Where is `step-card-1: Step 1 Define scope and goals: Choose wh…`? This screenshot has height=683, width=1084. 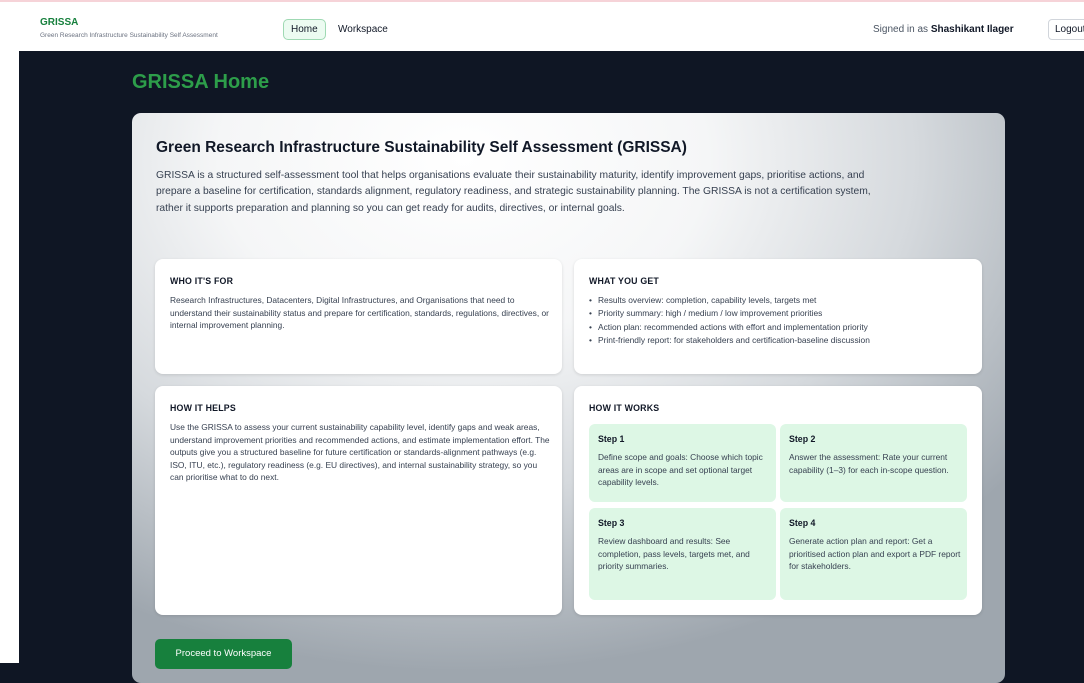
step-card-1: Step 1 Define scope and goals: Choose wh… is located at coordinates (682, 463).